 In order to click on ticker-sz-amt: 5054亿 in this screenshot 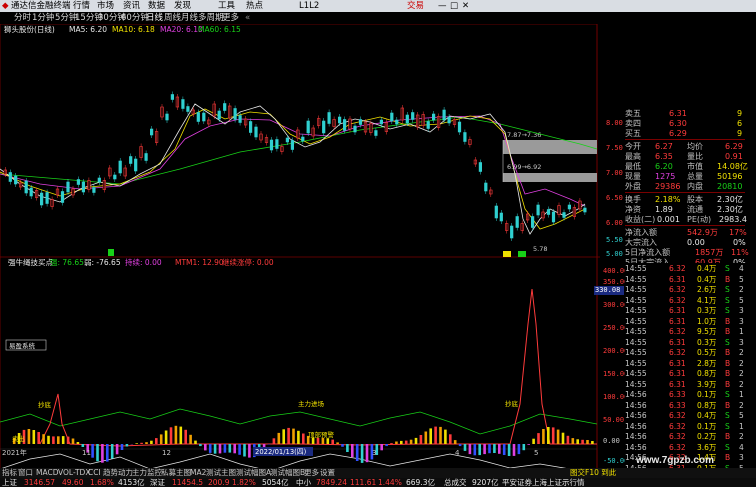, I will do `click(275, 482)`.